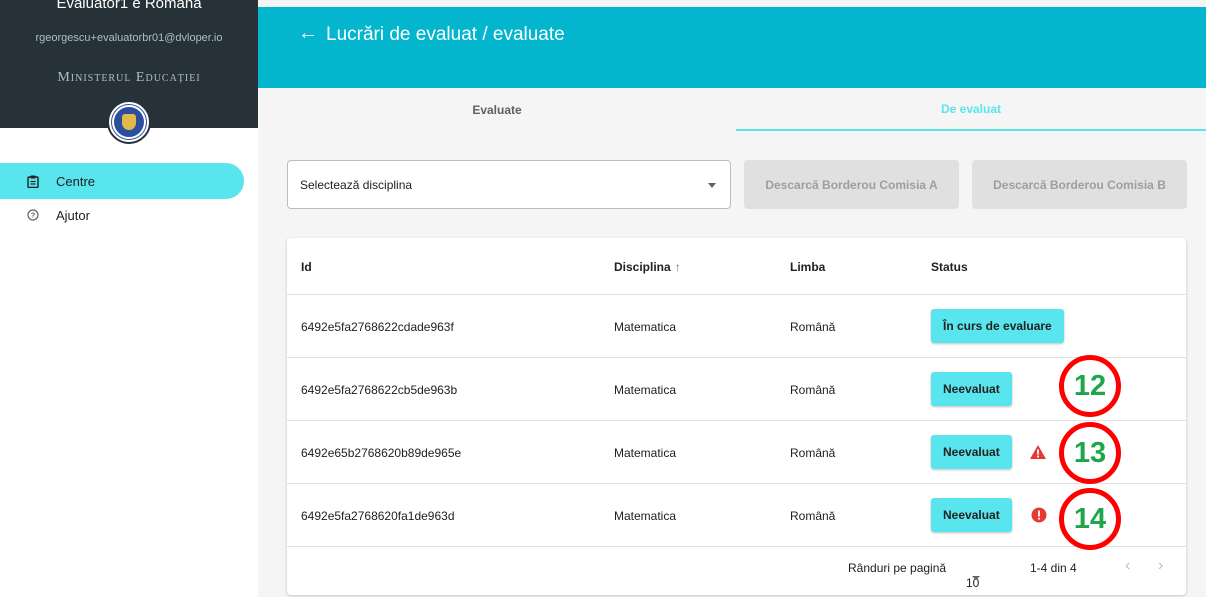 The height and width of the screenshot is (597, 1206). What do you see at coordinates (807, 267) in the screenshot?
I see `column-header-language: Limba` at bounding box center [807, 267].